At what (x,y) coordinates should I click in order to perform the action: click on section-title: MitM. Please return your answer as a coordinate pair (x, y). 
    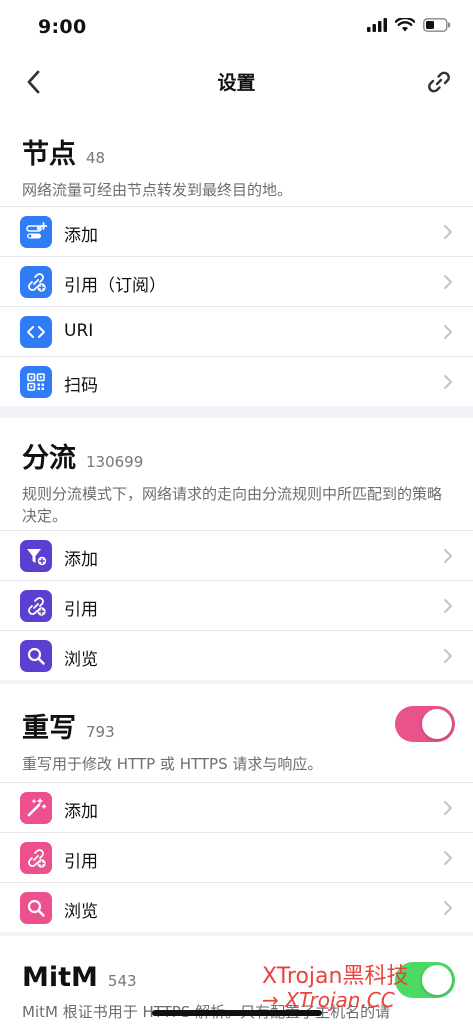
    Looking at the image, I should click on (60, 977).